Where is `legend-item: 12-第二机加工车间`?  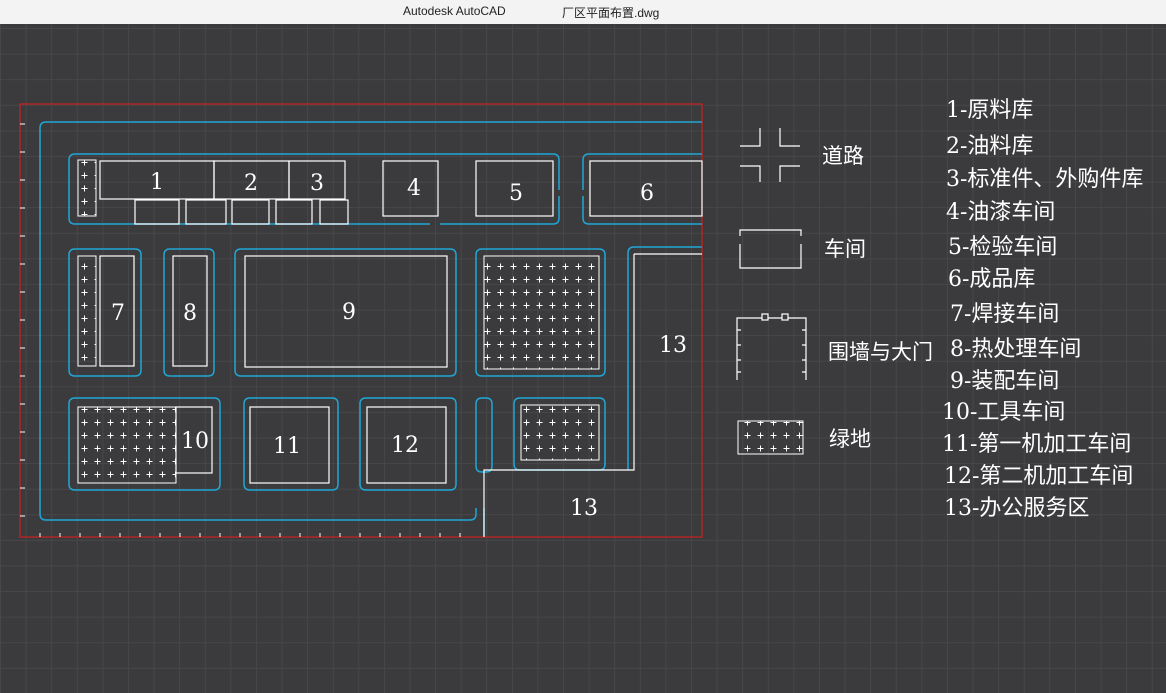 legend-item: 12-第二机加工车间 is located at coordinates (1038, 476).